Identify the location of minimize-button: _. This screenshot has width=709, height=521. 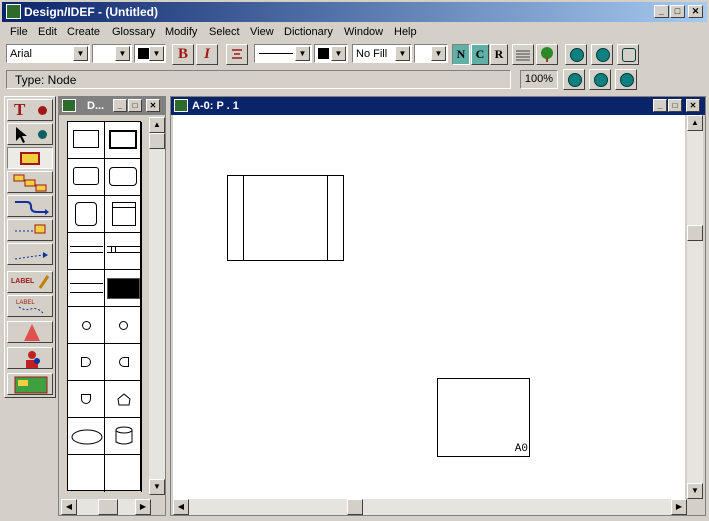
(661, 11).